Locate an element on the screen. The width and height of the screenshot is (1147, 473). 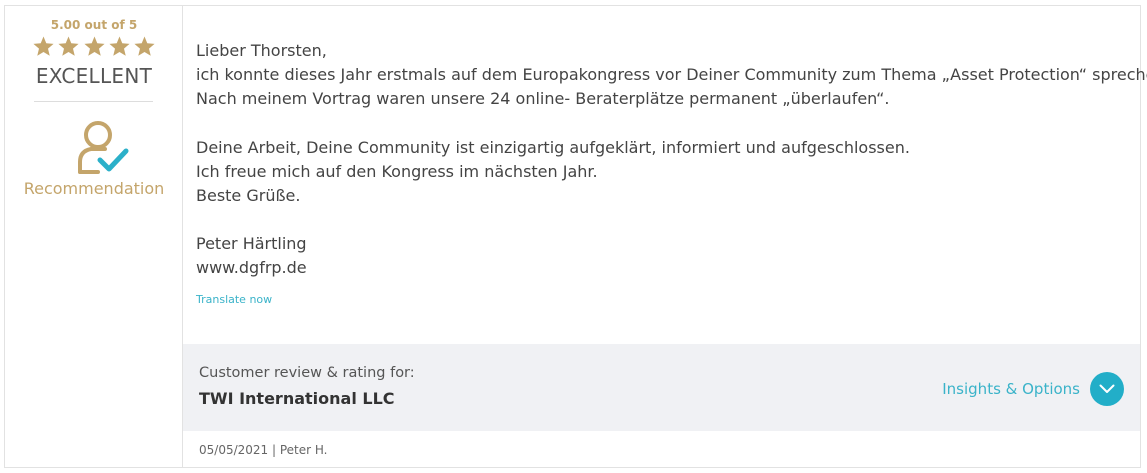
review-meta: 05/05/2021 | Peter H. is located at coordinates (263, 450).